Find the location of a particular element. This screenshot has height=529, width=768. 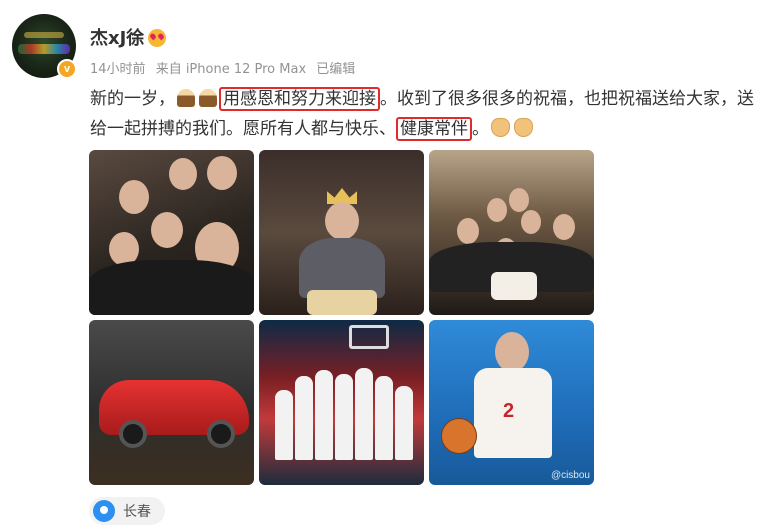

username: 杰xJ徐 is located at coordinates (128, 37).